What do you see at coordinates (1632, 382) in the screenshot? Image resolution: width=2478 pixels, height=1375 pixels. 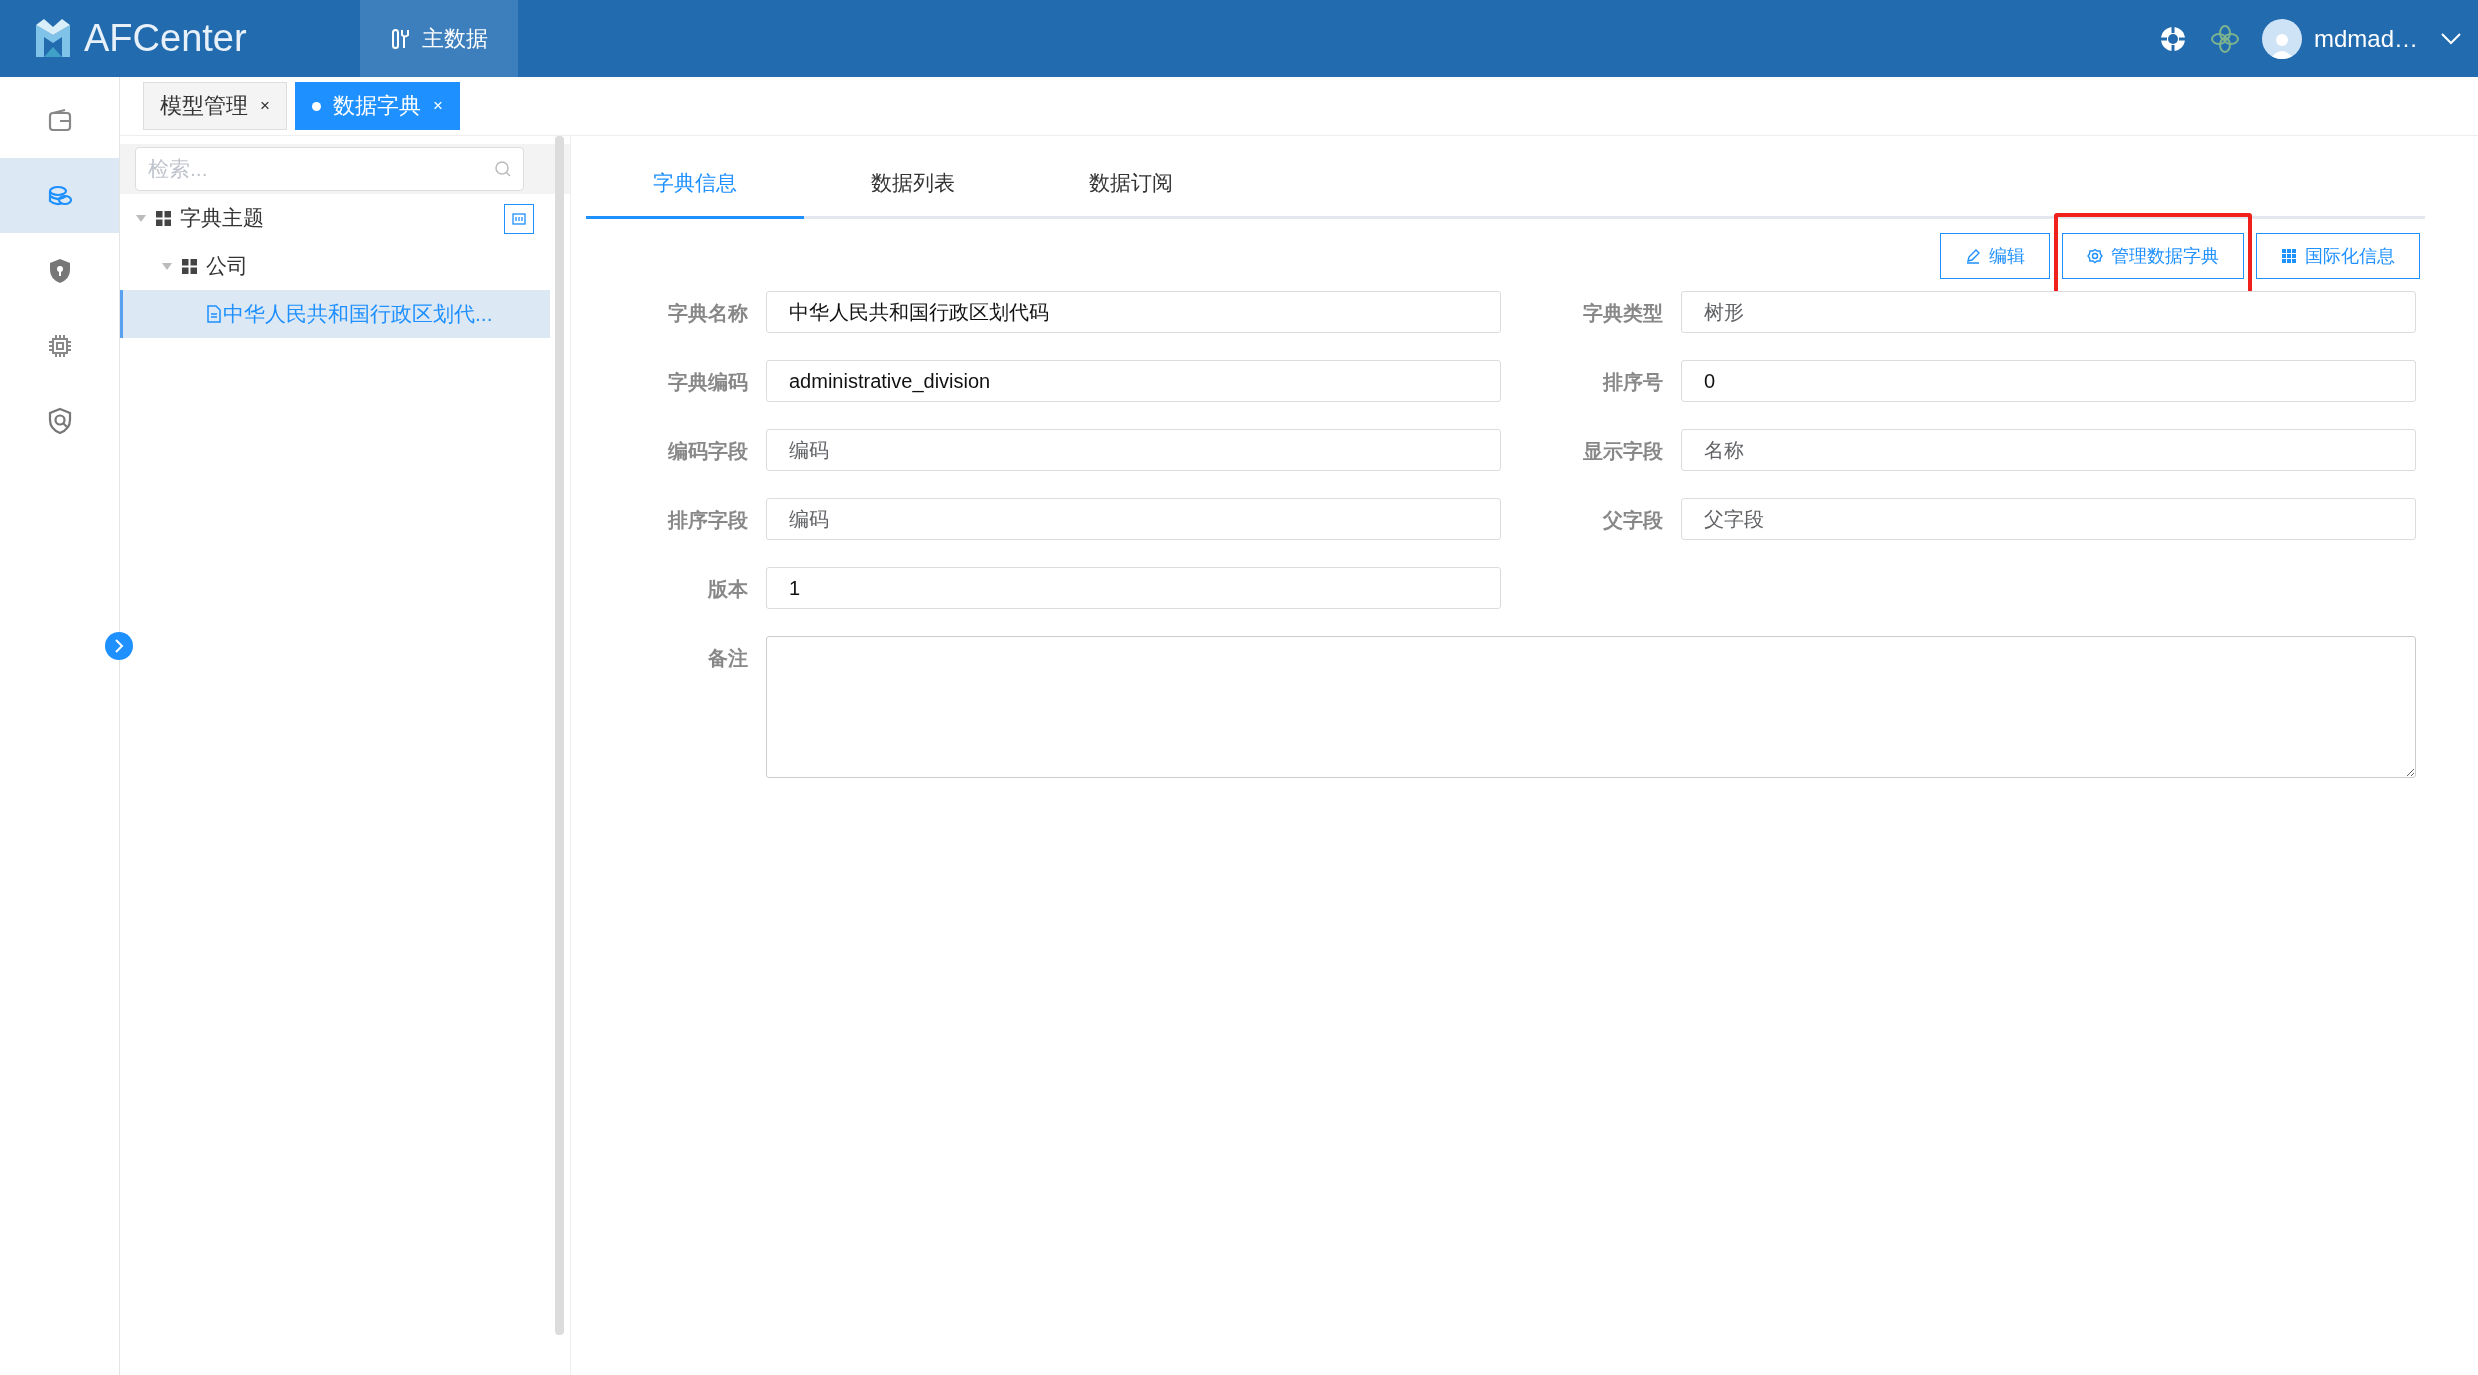 I see `field-label: 排序号` at bounding box center [1632, 382].